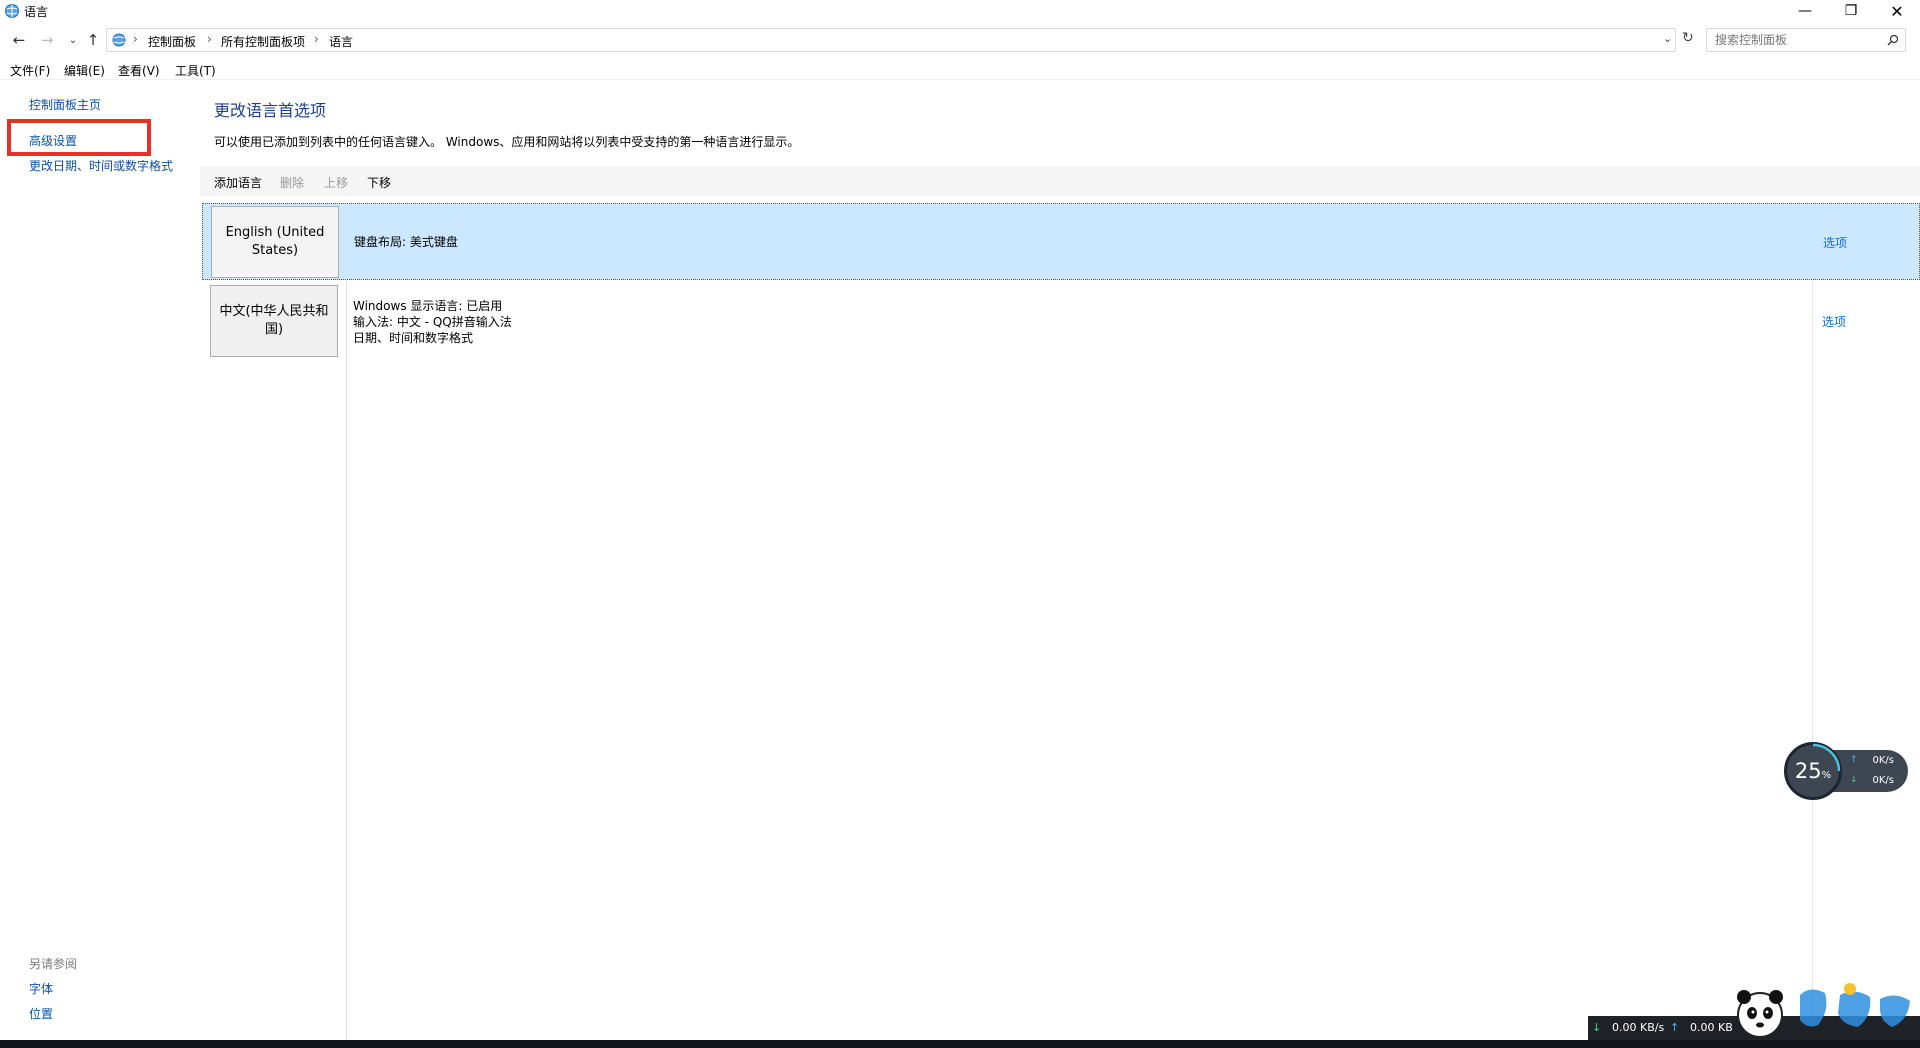 The height and width of the screenshot is (1048, 1920). What do you see at coordinates (1805, 11) in the screenshot?
I see `minimize-button: —` at bounding box center [1805, 11].